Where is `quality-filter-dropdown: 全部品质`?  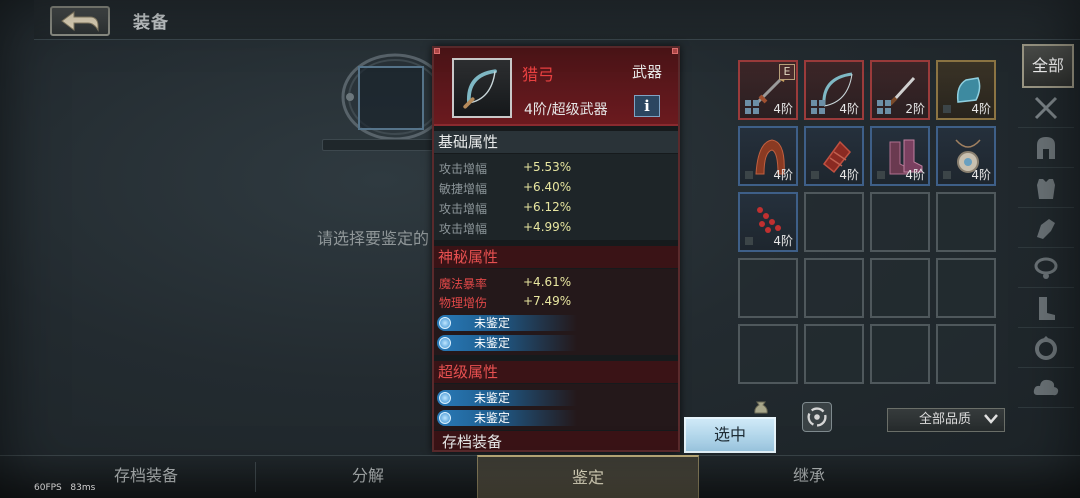 quality-filter-dropdown: 全部品质 is located at coordinates (946, 420).